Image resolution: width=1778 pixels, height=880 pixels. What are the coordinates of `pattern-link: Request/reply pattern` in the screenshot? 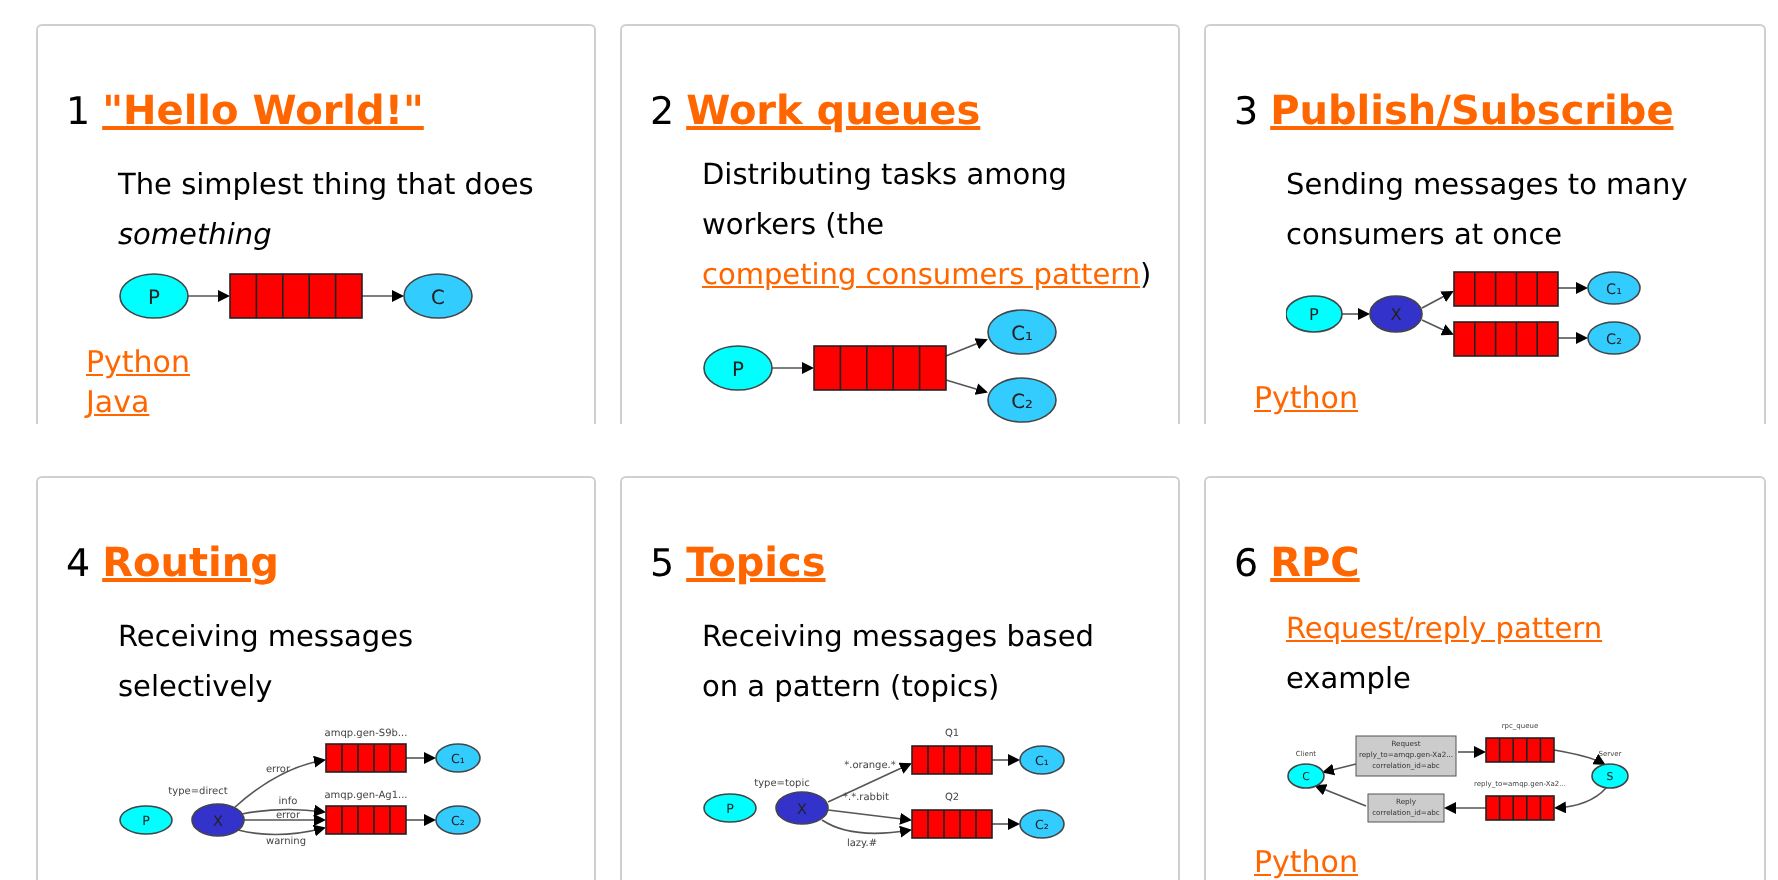 It's located at (1444, 630).